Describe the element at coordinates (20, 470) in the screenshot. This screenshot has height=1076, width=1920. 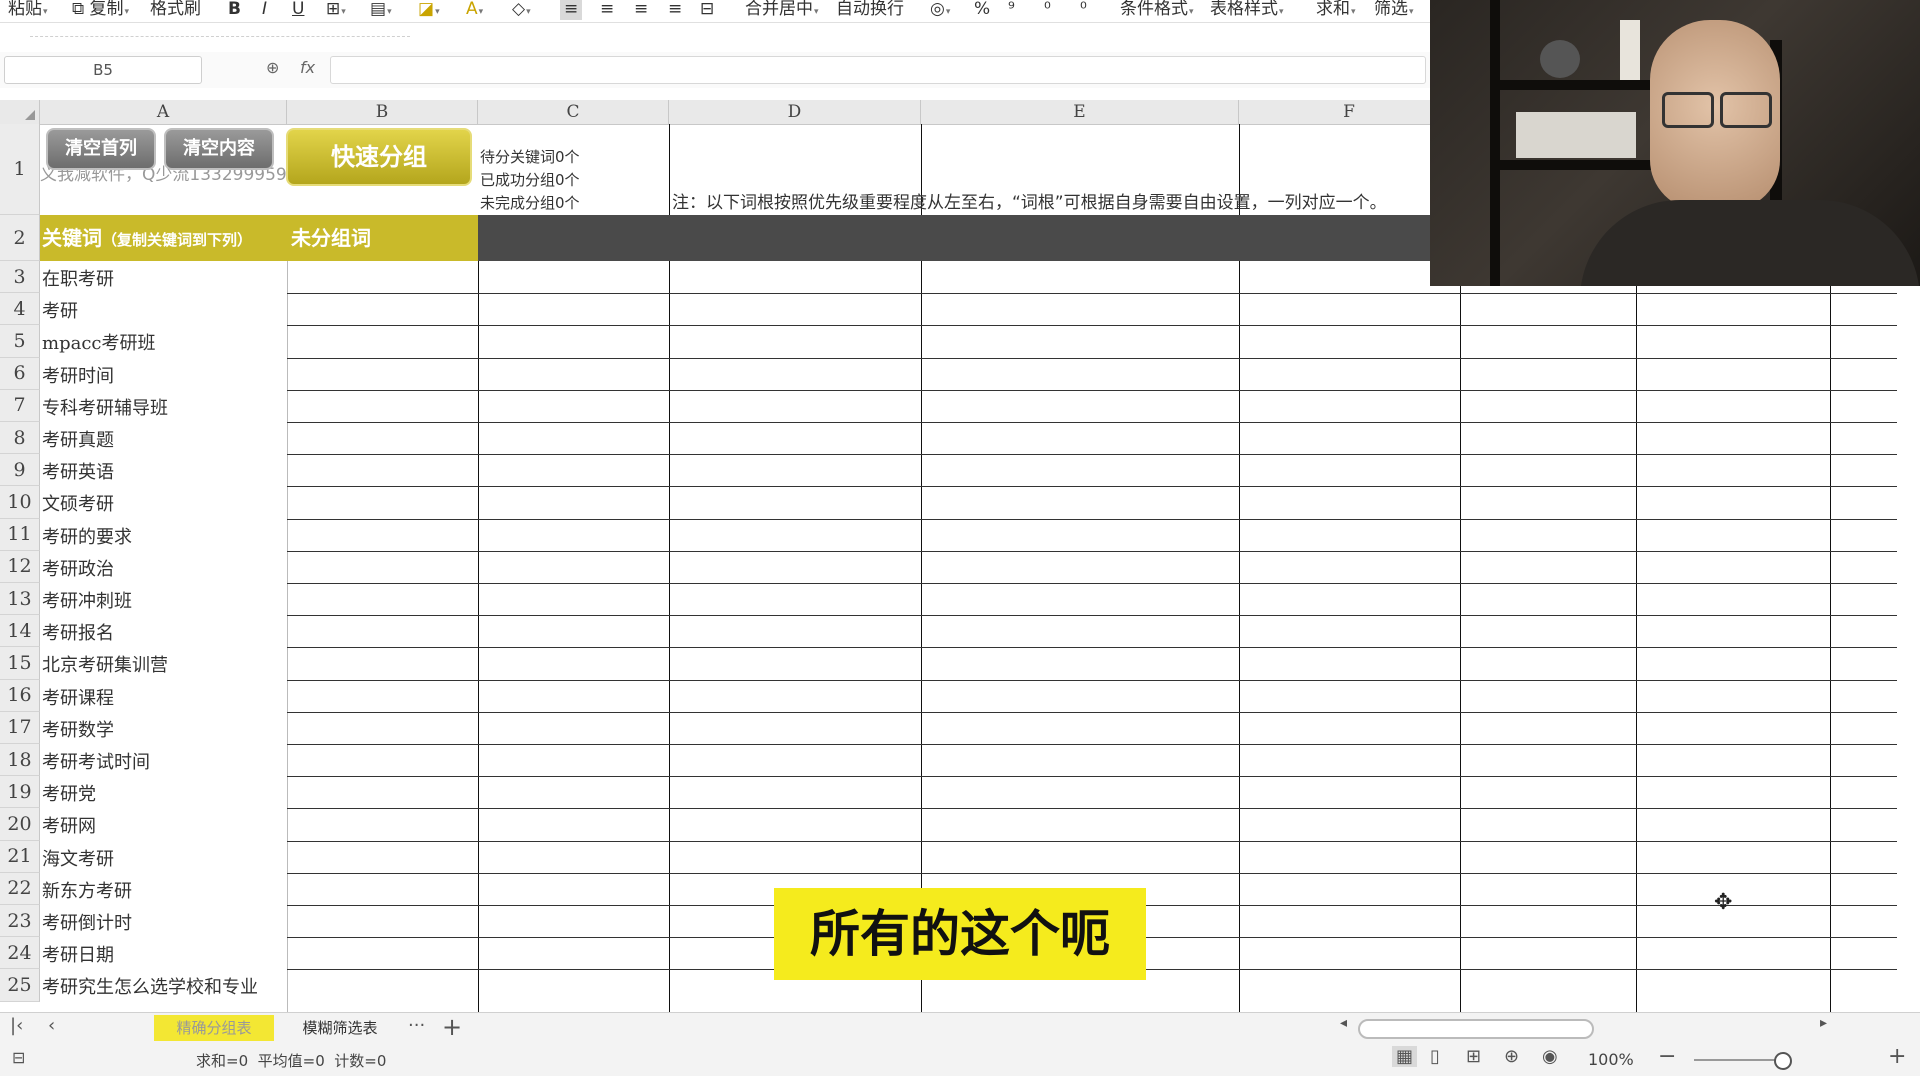
I see `row-header: 9` at that location.